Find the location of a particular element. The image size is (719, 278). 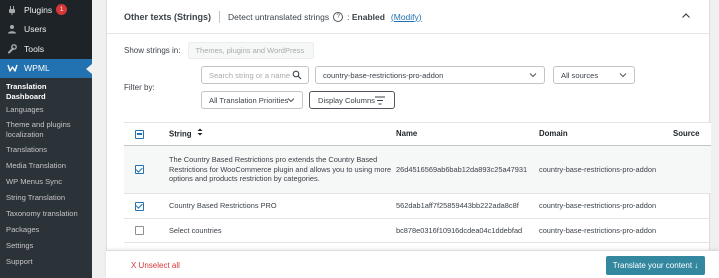

sidebar-sub-theme-plugins-localization: Theme and plugins localization is located at coordinates (46, 130).